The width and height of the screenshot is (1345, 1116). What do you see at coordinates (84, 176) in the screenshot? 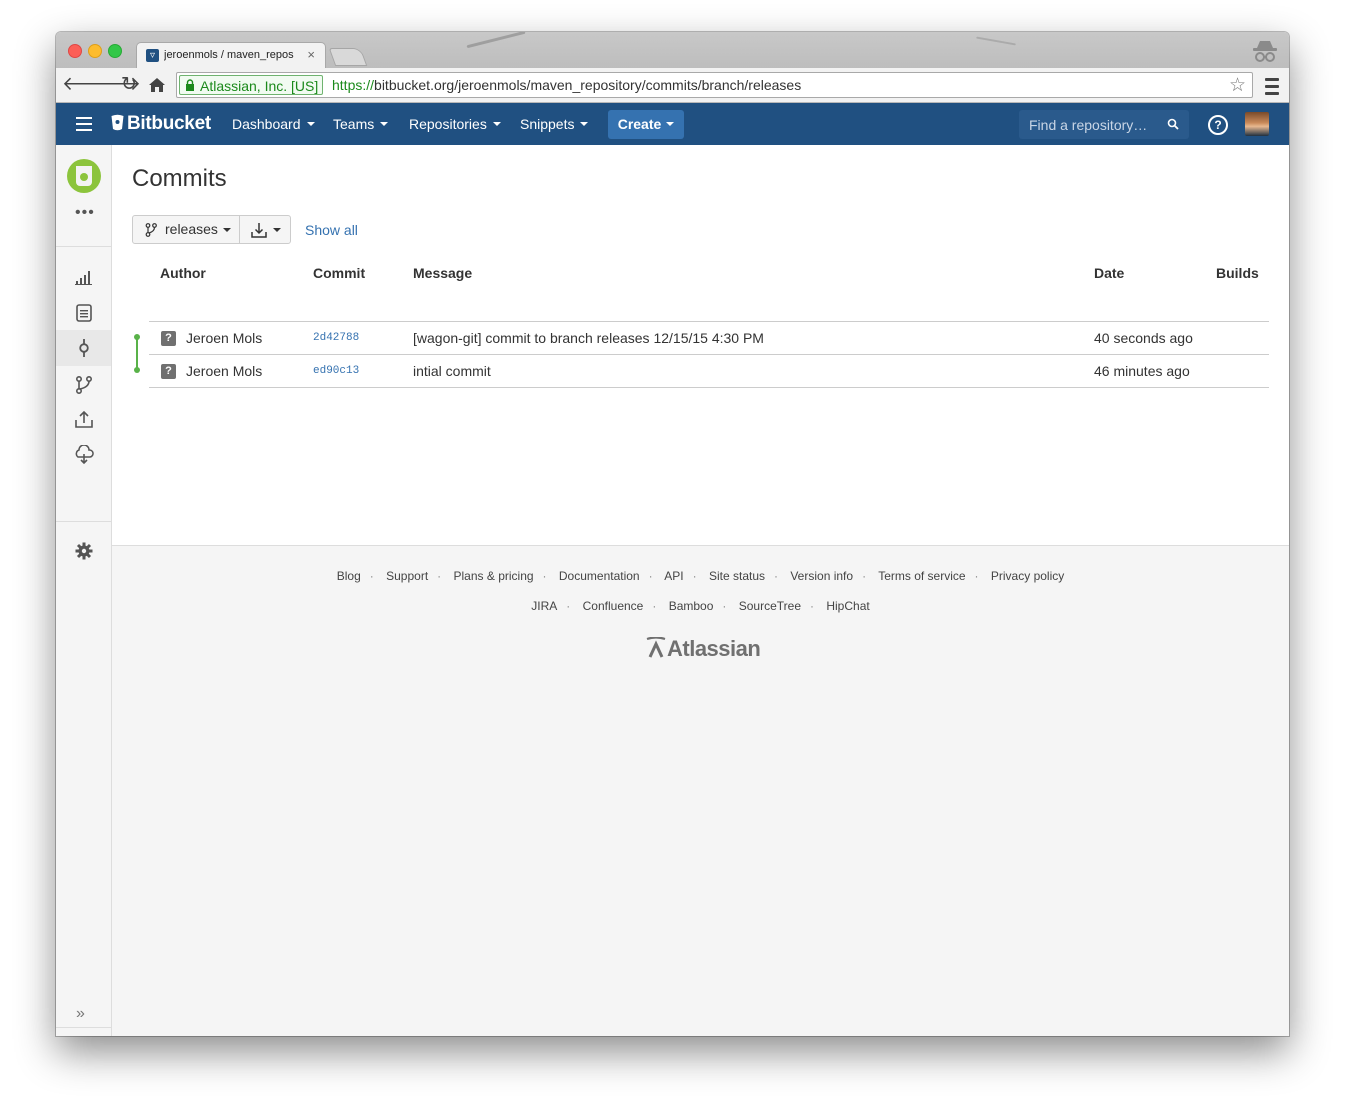
I see `repository-avatar` at bounding box center [84, 176].